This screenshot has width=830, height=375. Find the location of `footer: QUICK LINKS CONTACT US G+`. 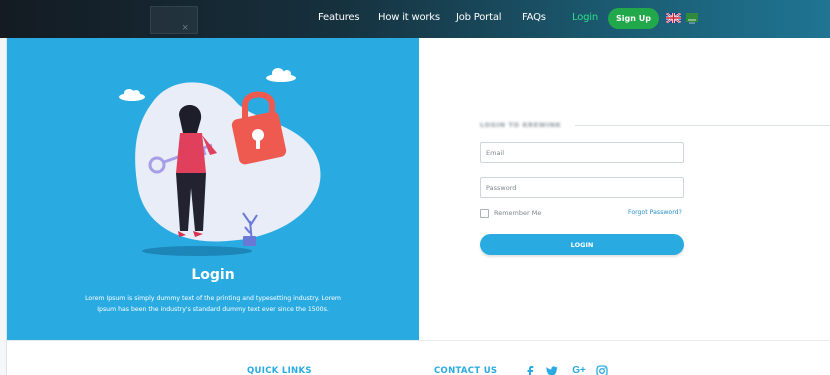

footer: QUICK LINKS CONTACT US G+ is located at coordinates (418, 357).